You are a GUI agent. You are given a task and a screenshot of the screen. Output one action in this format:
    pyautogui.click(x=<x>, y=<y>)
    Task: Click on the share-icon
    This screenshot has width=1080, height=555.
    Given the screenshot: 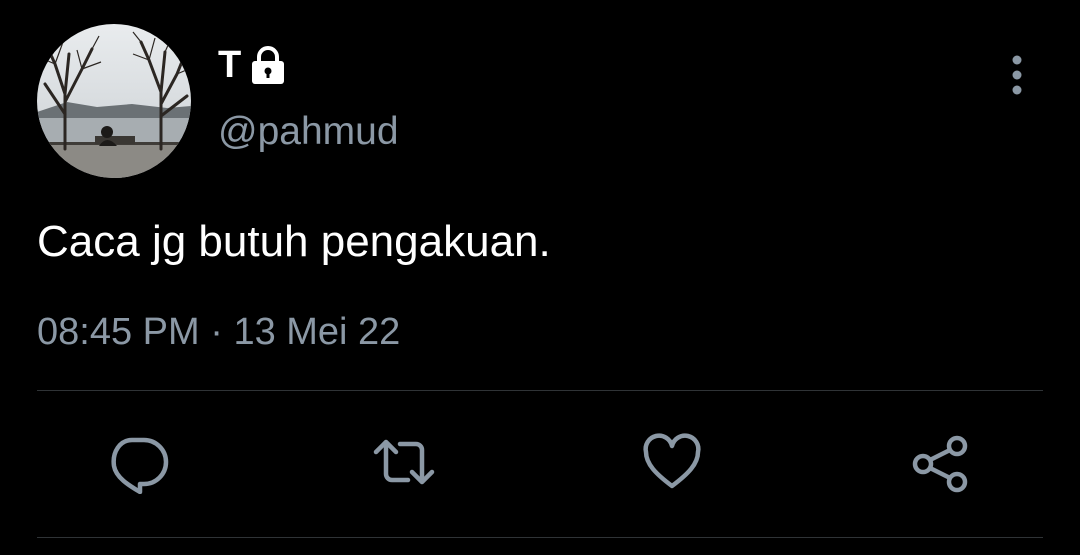 What is the action you would take?
    pyautogui.click(x=940, y=464)
    